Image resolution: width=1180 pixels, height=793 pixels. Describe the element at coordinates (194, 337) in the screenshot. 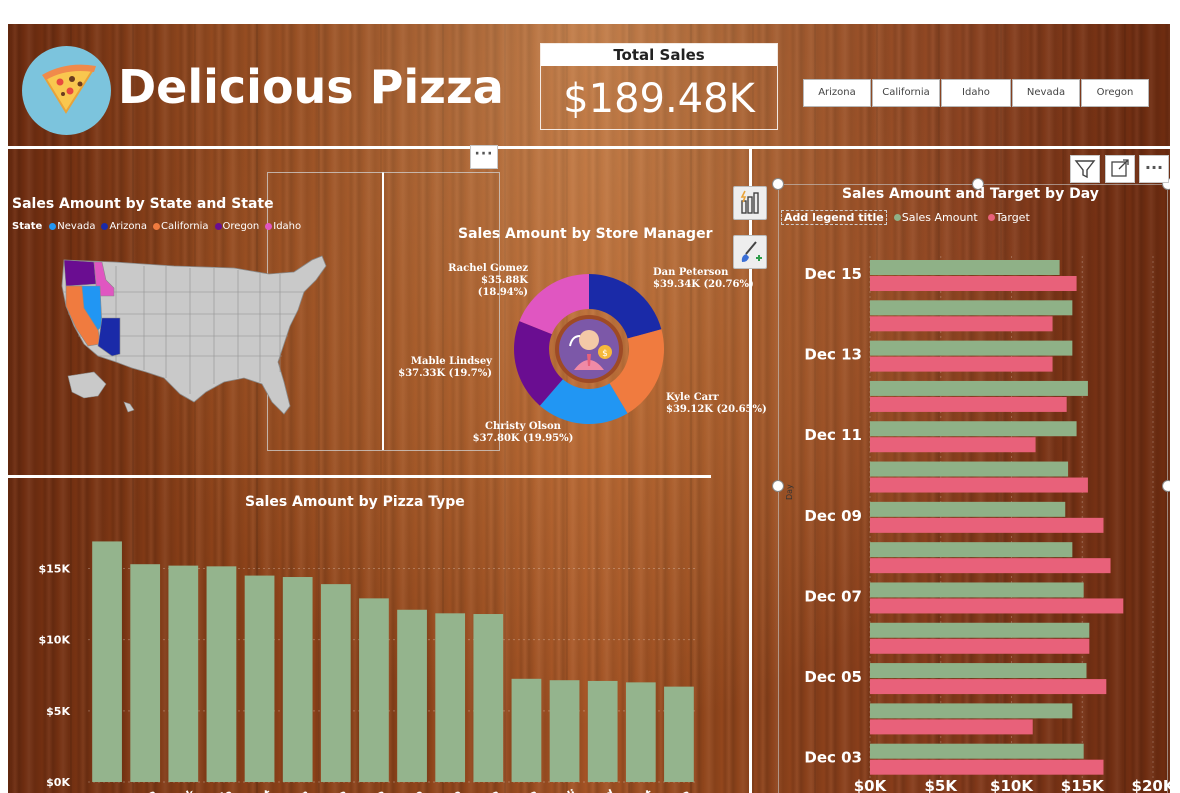

I see `us-map` at that location.